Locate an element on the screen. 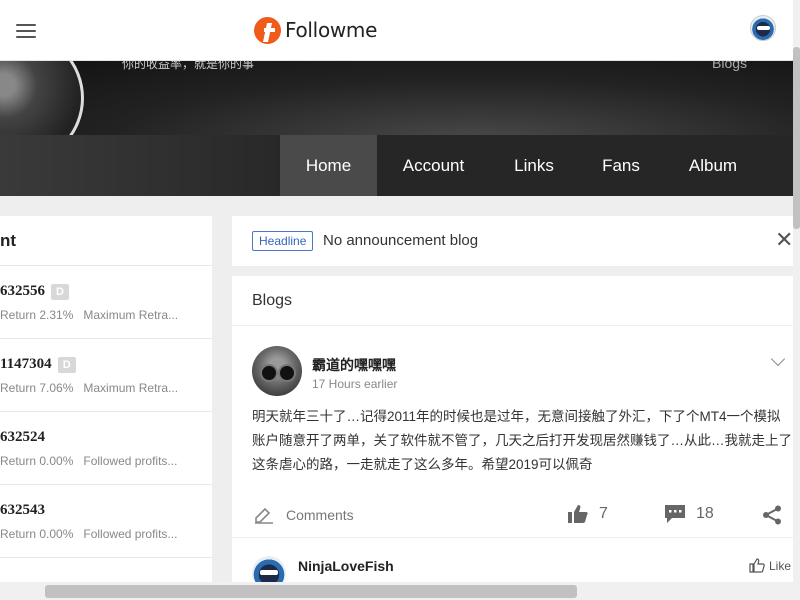 Image resolution: width=800 pixels, height=600 pixels. horizontal-scrollbar is located at coordinates (396, 591).